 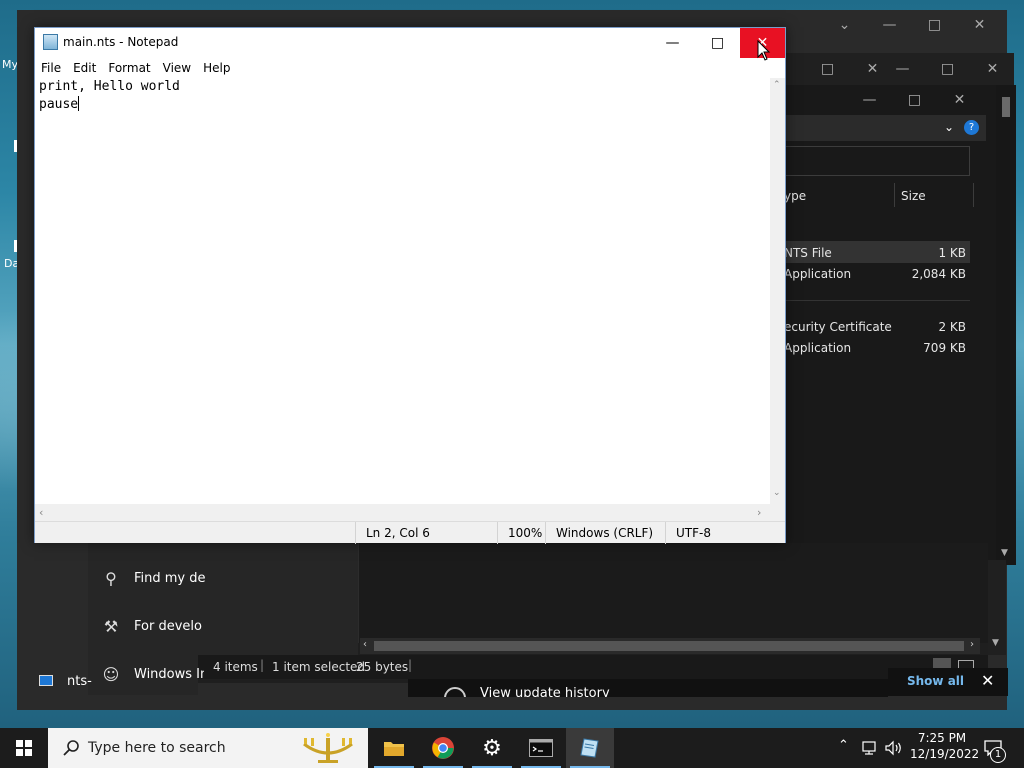 I want to click on taskbar-app-chrome, so click(x=443, y=748).